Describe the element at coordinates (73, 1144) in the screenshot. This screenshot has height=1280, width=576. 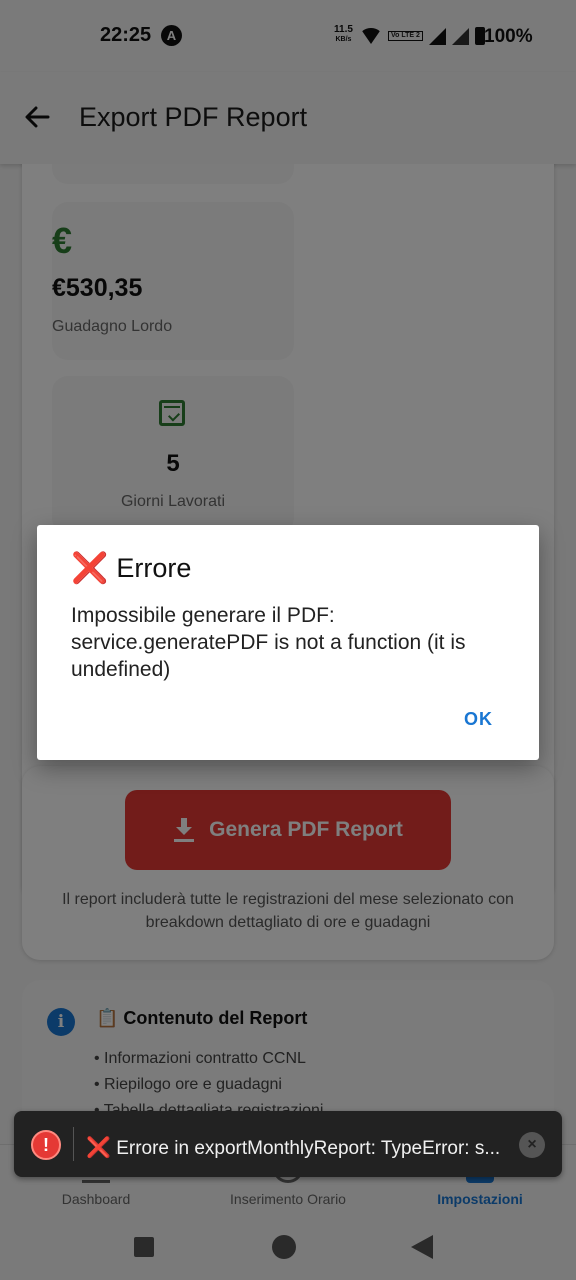
I see `toast-divider` at that location.